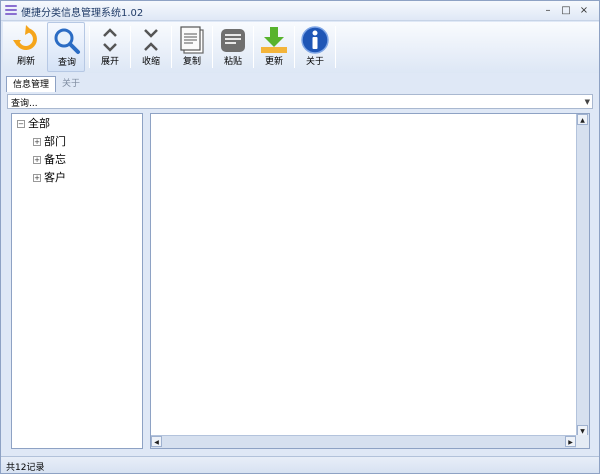  Describe the element at coordinates (584, 10) in the screenshot. I see `close-button: ×` at that location.